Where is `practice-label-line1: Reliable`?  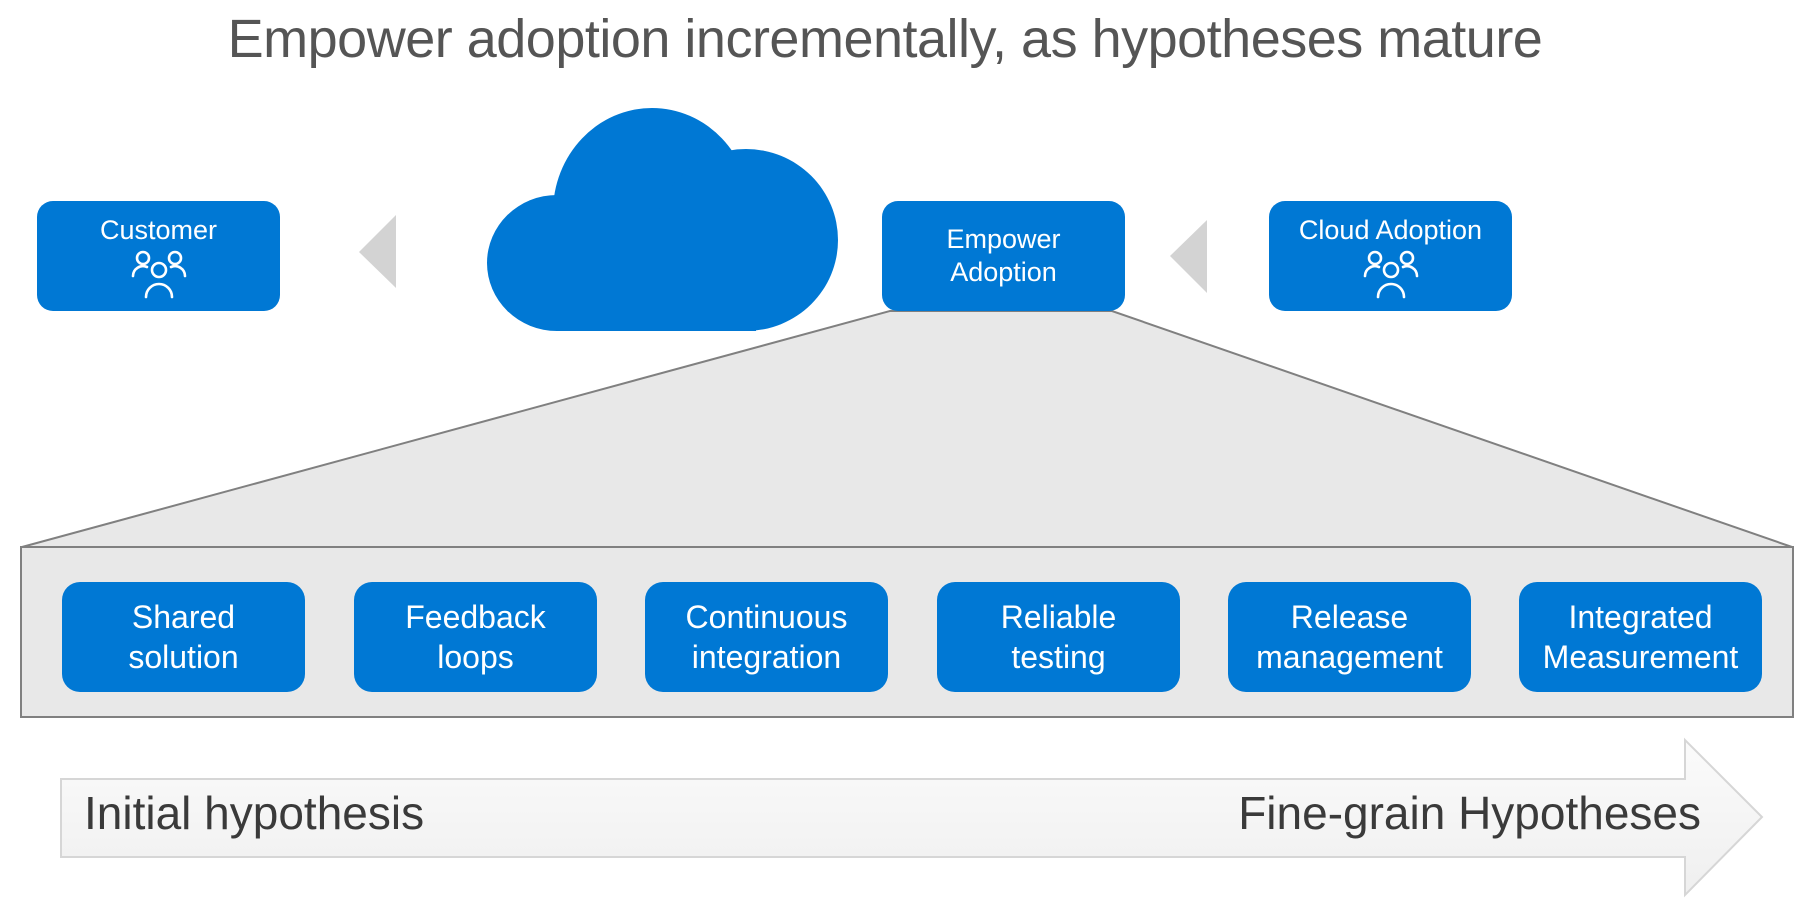 practice-label-line1: Reliable is located at coordinates (1058, 617).